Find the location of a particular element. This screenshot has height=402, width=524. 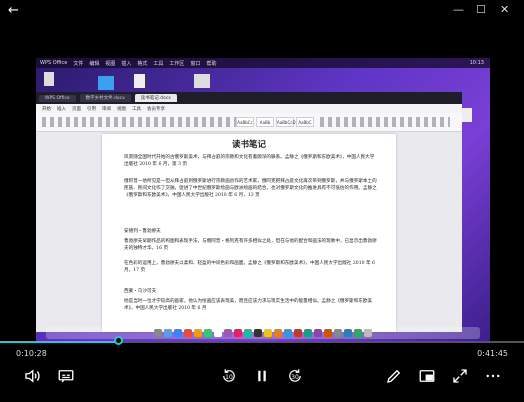

skip-back-seconds: 10 is located at coordinates (229, 377).